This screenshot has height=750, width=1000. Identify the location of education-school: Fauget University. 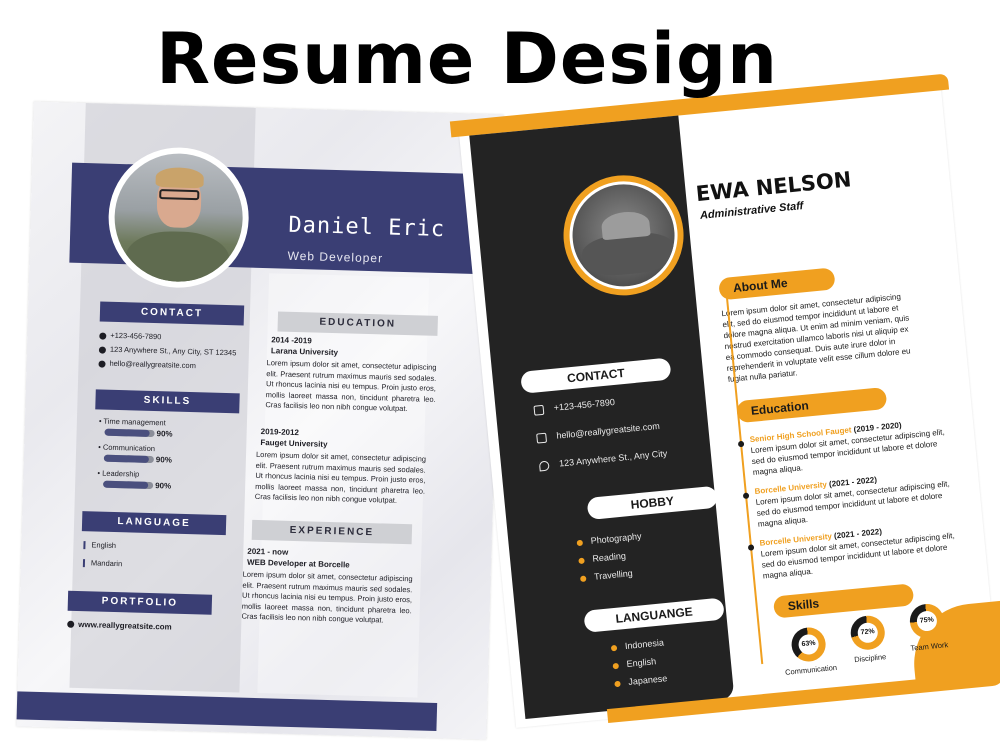
(294, 443).